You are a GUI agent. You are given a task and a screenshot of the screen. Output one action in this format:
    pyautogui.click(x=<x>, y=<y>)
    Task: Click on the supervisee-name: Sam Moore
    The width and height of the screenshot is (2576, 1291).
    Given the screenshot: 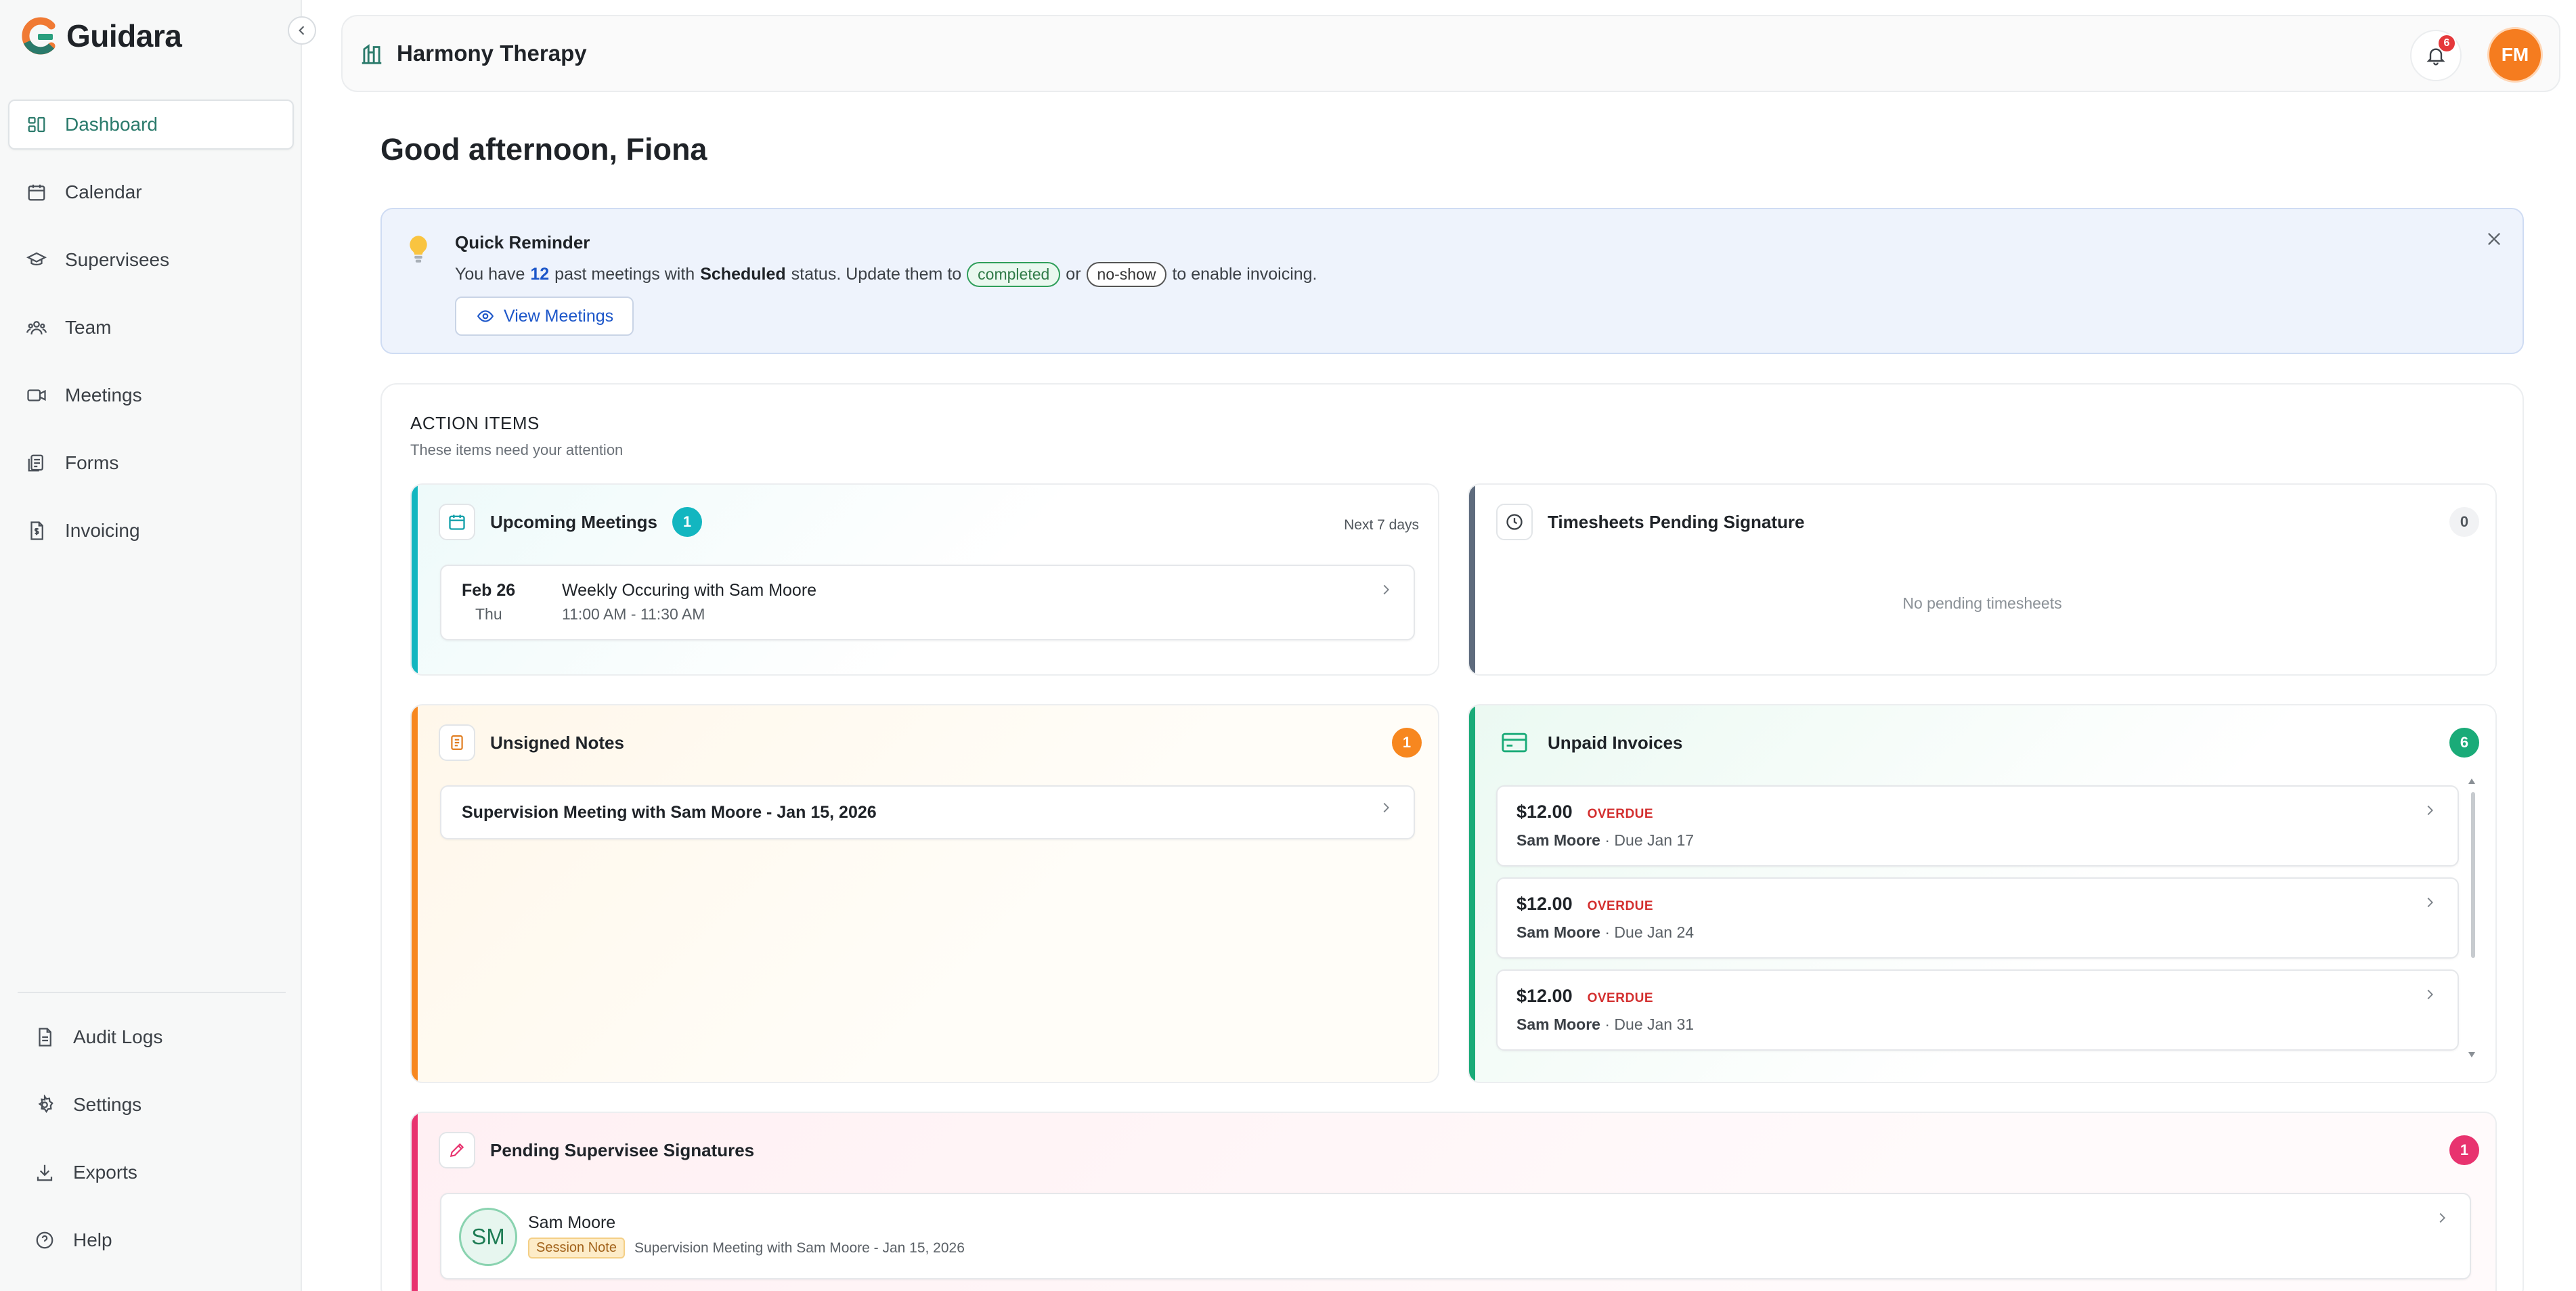 What is the action you would take?
    pyautogui.click(x=572, y=1222)
    